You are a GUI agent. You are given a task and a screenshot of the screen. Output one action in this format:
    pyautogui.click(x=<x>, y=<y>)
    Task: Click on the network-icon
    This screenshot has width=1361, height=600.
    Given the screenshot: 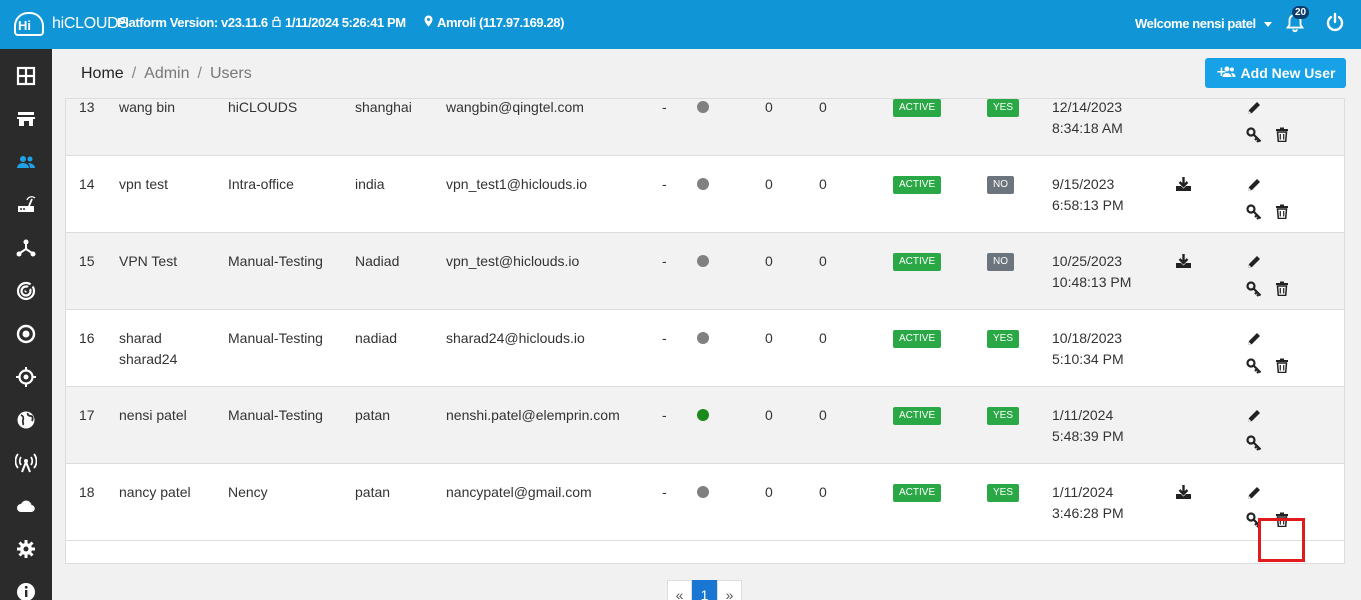 What is the action you would take?
    pyautogui.click(x=26, y=248)
    